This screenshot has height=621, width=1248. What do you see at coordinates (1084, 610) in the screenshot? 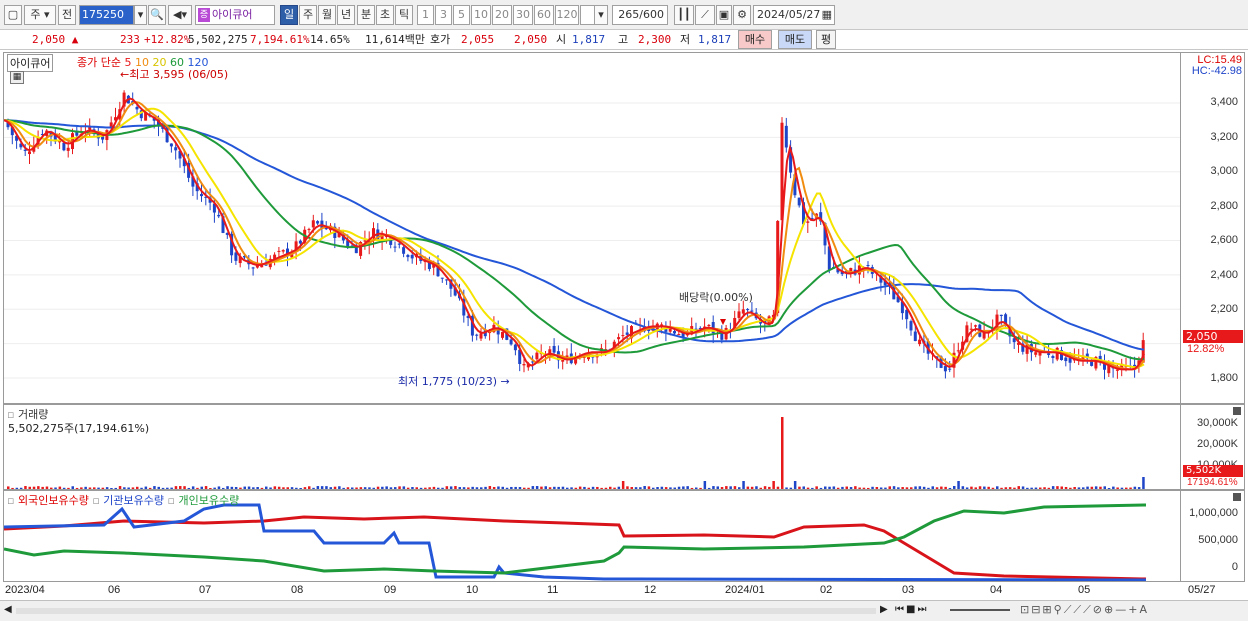
I see `chart-tools-icons: ⊡⊟⊞⚲⟋⟋⟋⊘⊕—+A` at bounding box center [1084, 610].